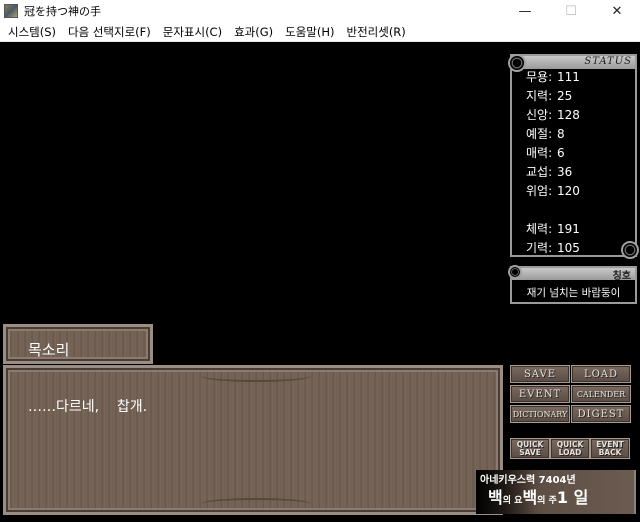 This screenshot has width=640, height=522. I want to click on menu-system: 시스템(S), so click(32, 32).